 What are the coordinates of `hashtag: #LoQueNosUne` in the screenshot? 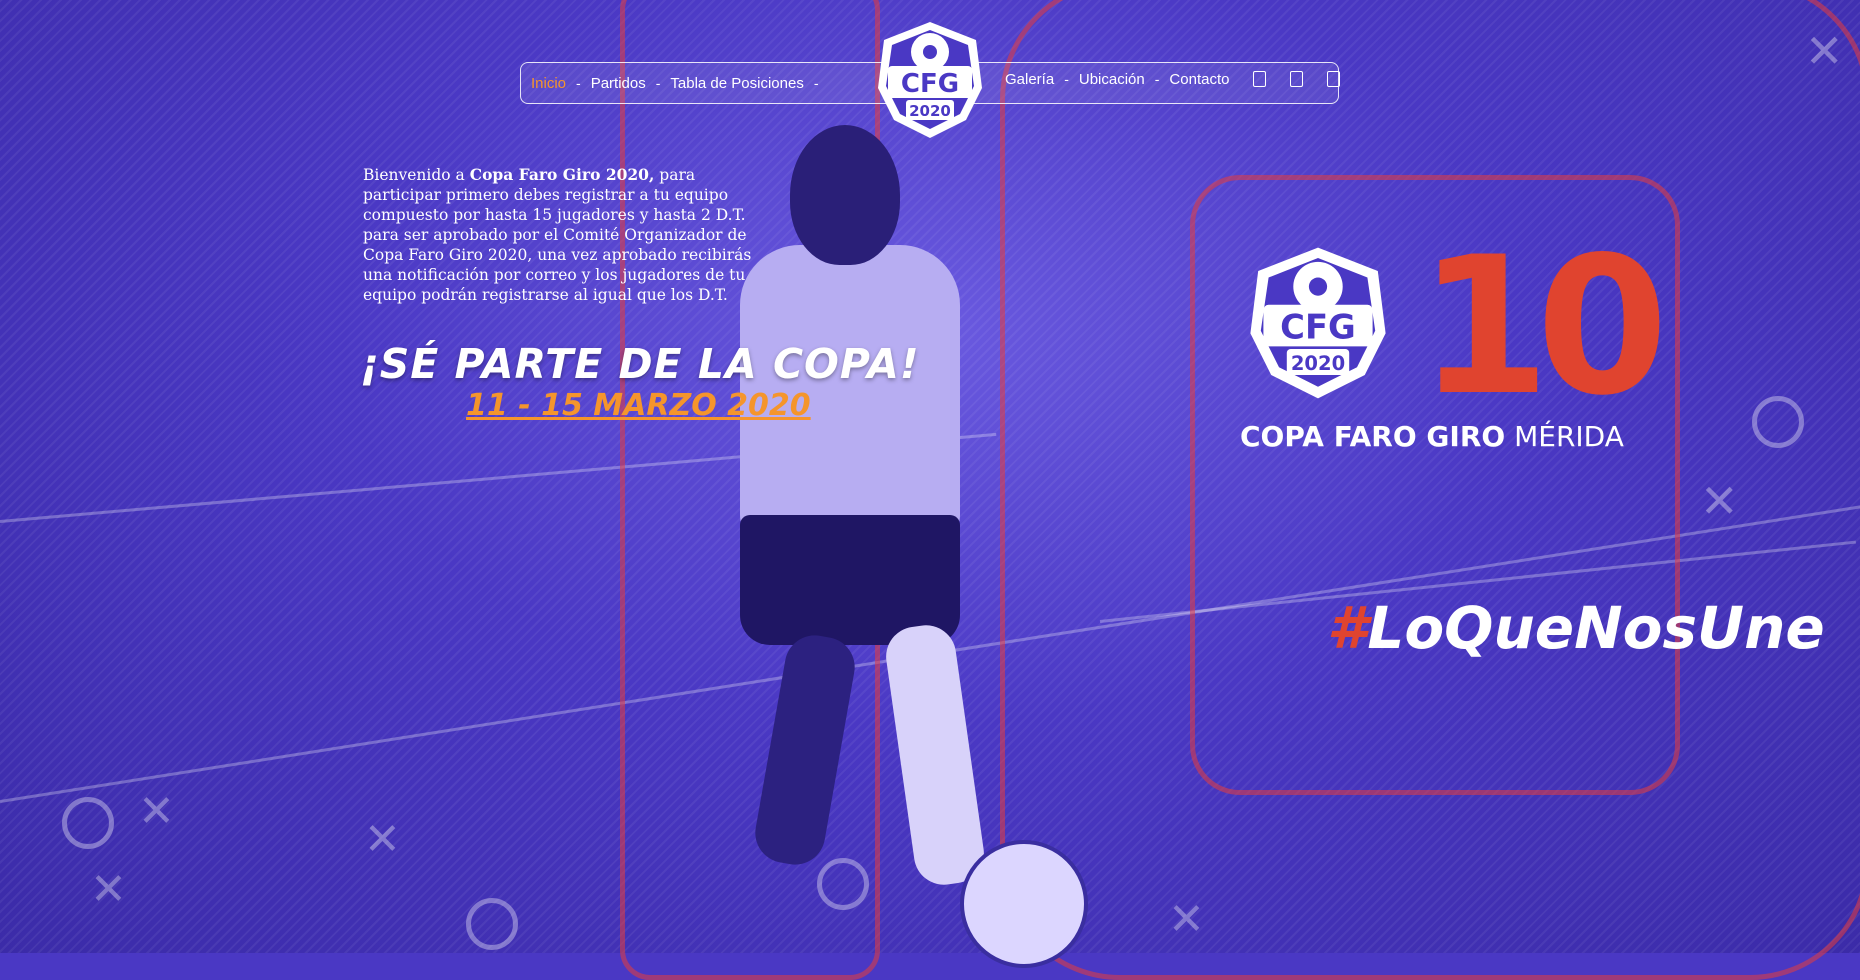 It's located at (1576, 628).